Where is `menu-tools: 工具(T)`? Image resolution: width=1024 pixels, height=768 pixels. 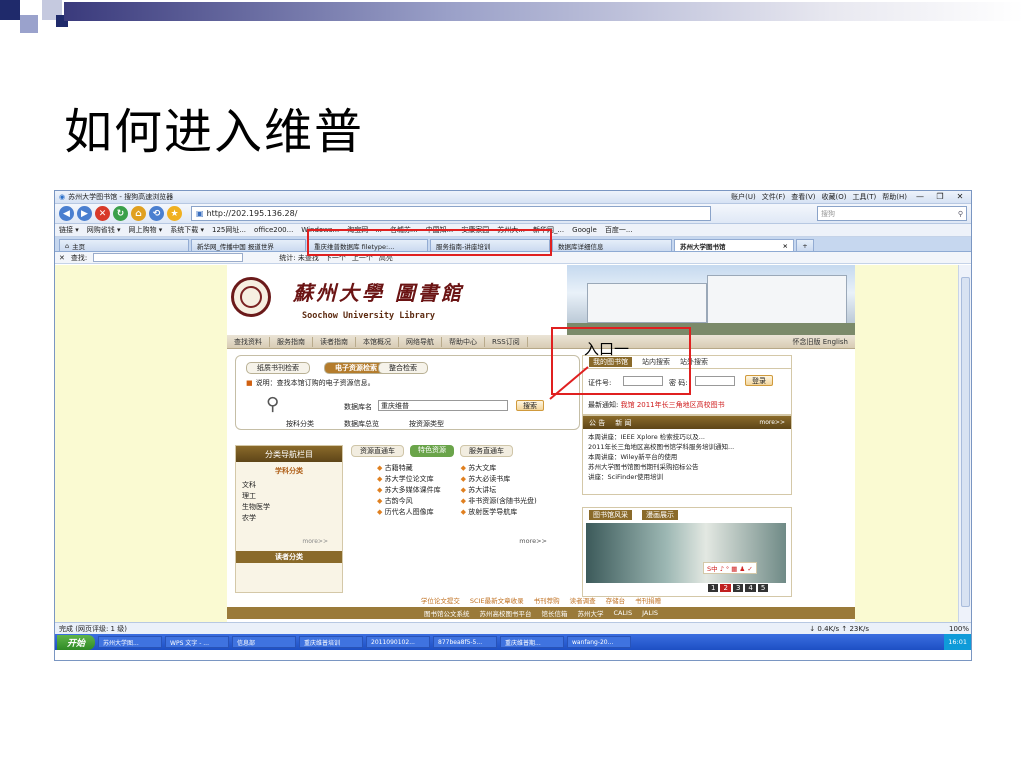 menu-tools: 工具(T) is located at coordinates (865, 197).